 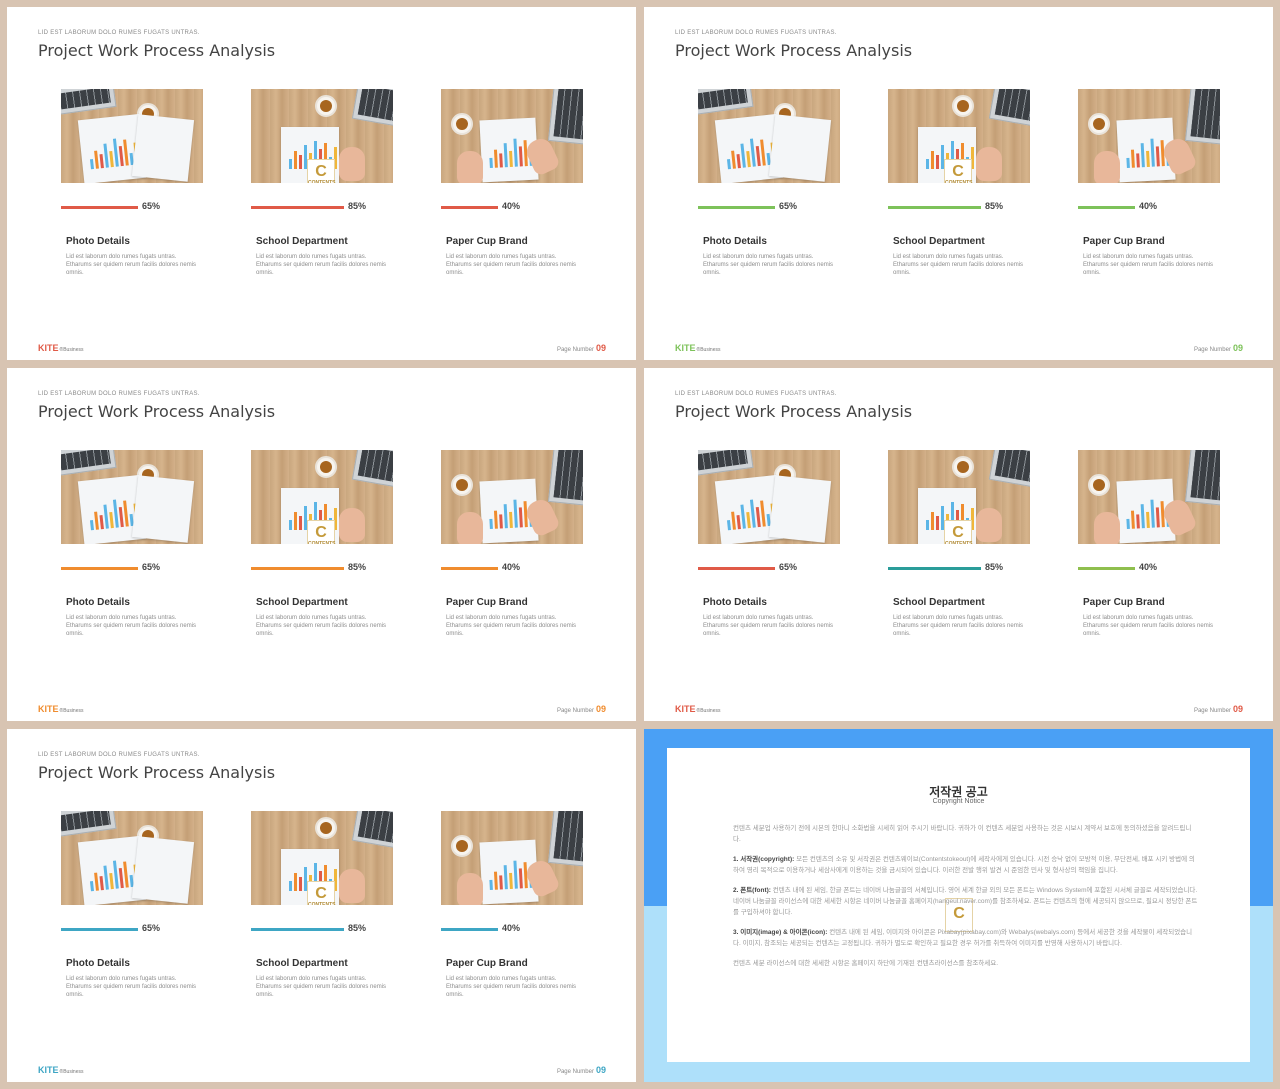 What do you see at coordinates (780, 932) in the screenshot?
I see `notice-label-image: 3. 이미지(image) & 아이콘(icon):` at bounding box center [780, 932].